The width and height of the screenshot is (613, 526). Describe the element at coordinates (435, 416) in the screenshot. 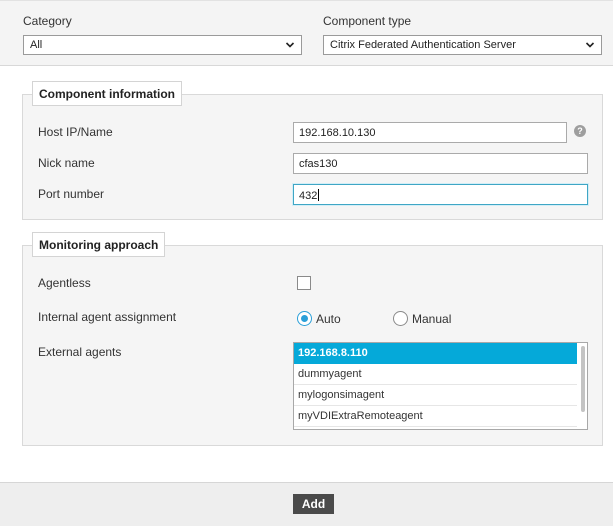

I see `list-item: myVDIExtraRemoteagent` at that location.